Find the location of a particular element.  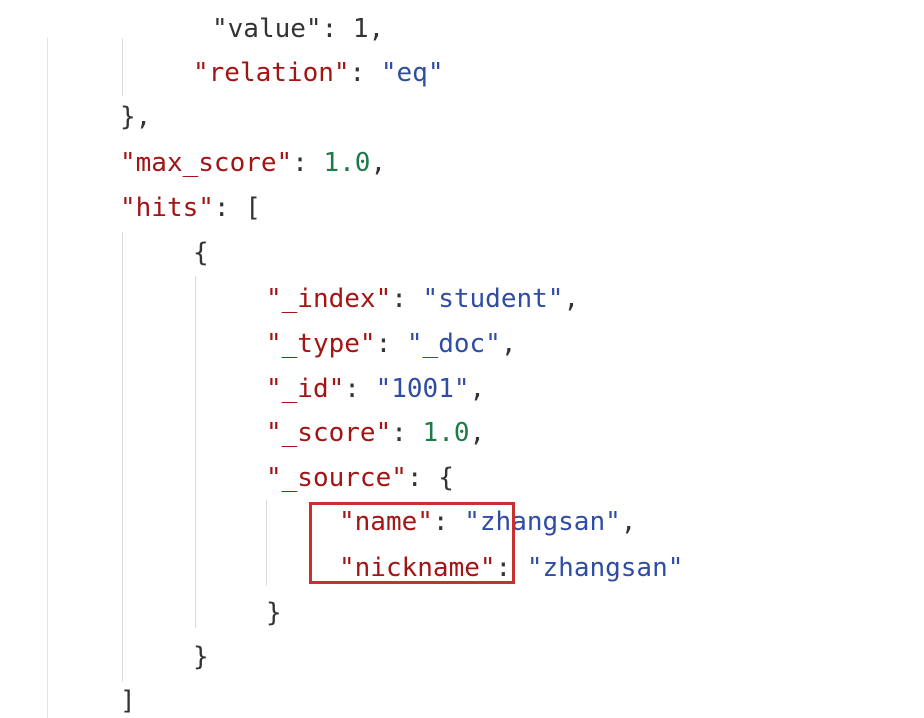

code-token: "value": 1, is located at coordinates (298, 29).